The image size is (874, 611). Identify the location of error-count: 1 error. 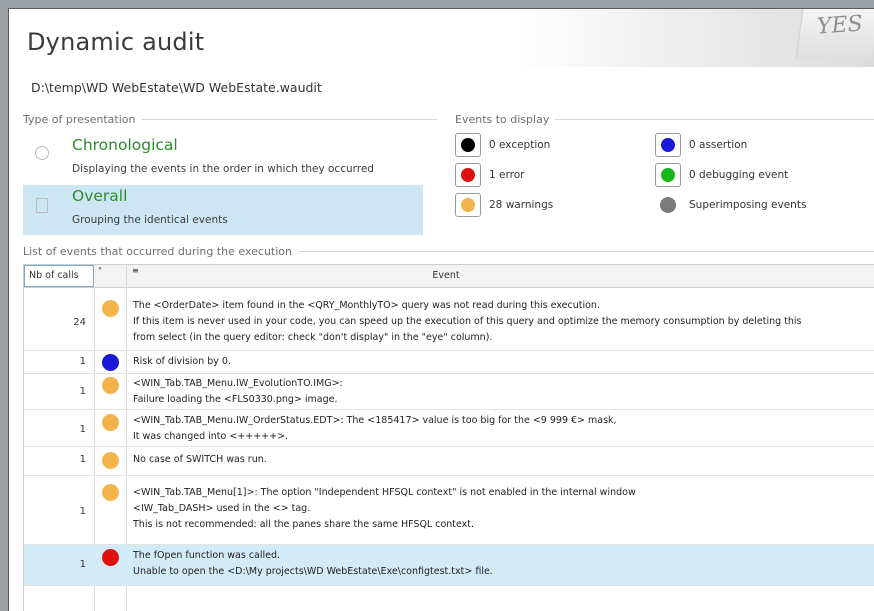
(507, 175).